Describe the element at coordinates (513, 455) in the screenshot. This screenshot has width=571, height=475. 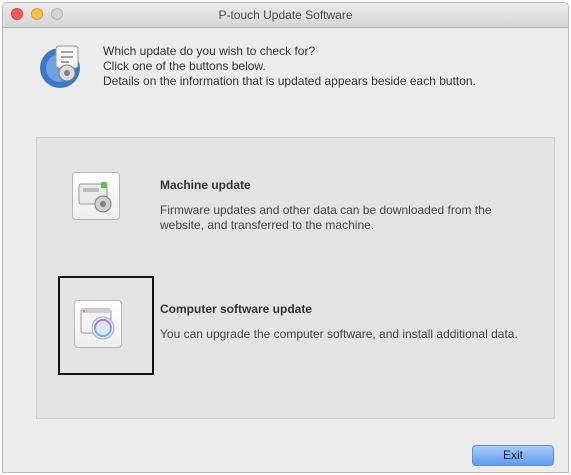
I see `exit-button: Exit` at that location.